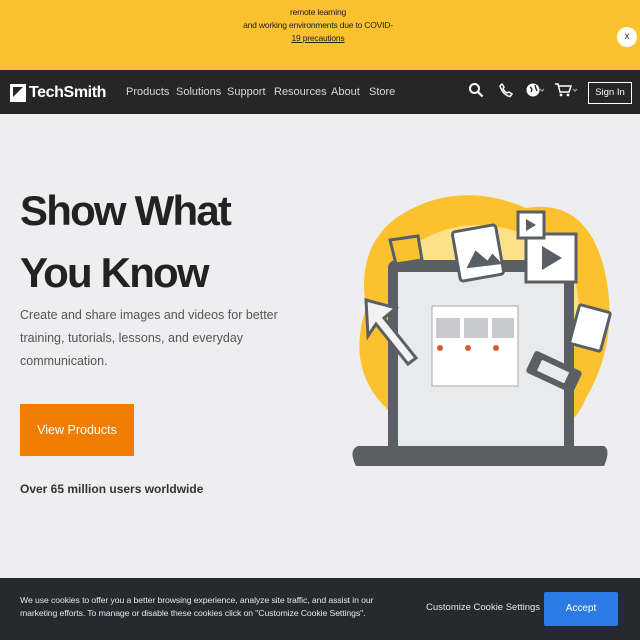  Describe the element at coordinates (115, 272) in the screenshot. I see `title-line: You Know` at that location.